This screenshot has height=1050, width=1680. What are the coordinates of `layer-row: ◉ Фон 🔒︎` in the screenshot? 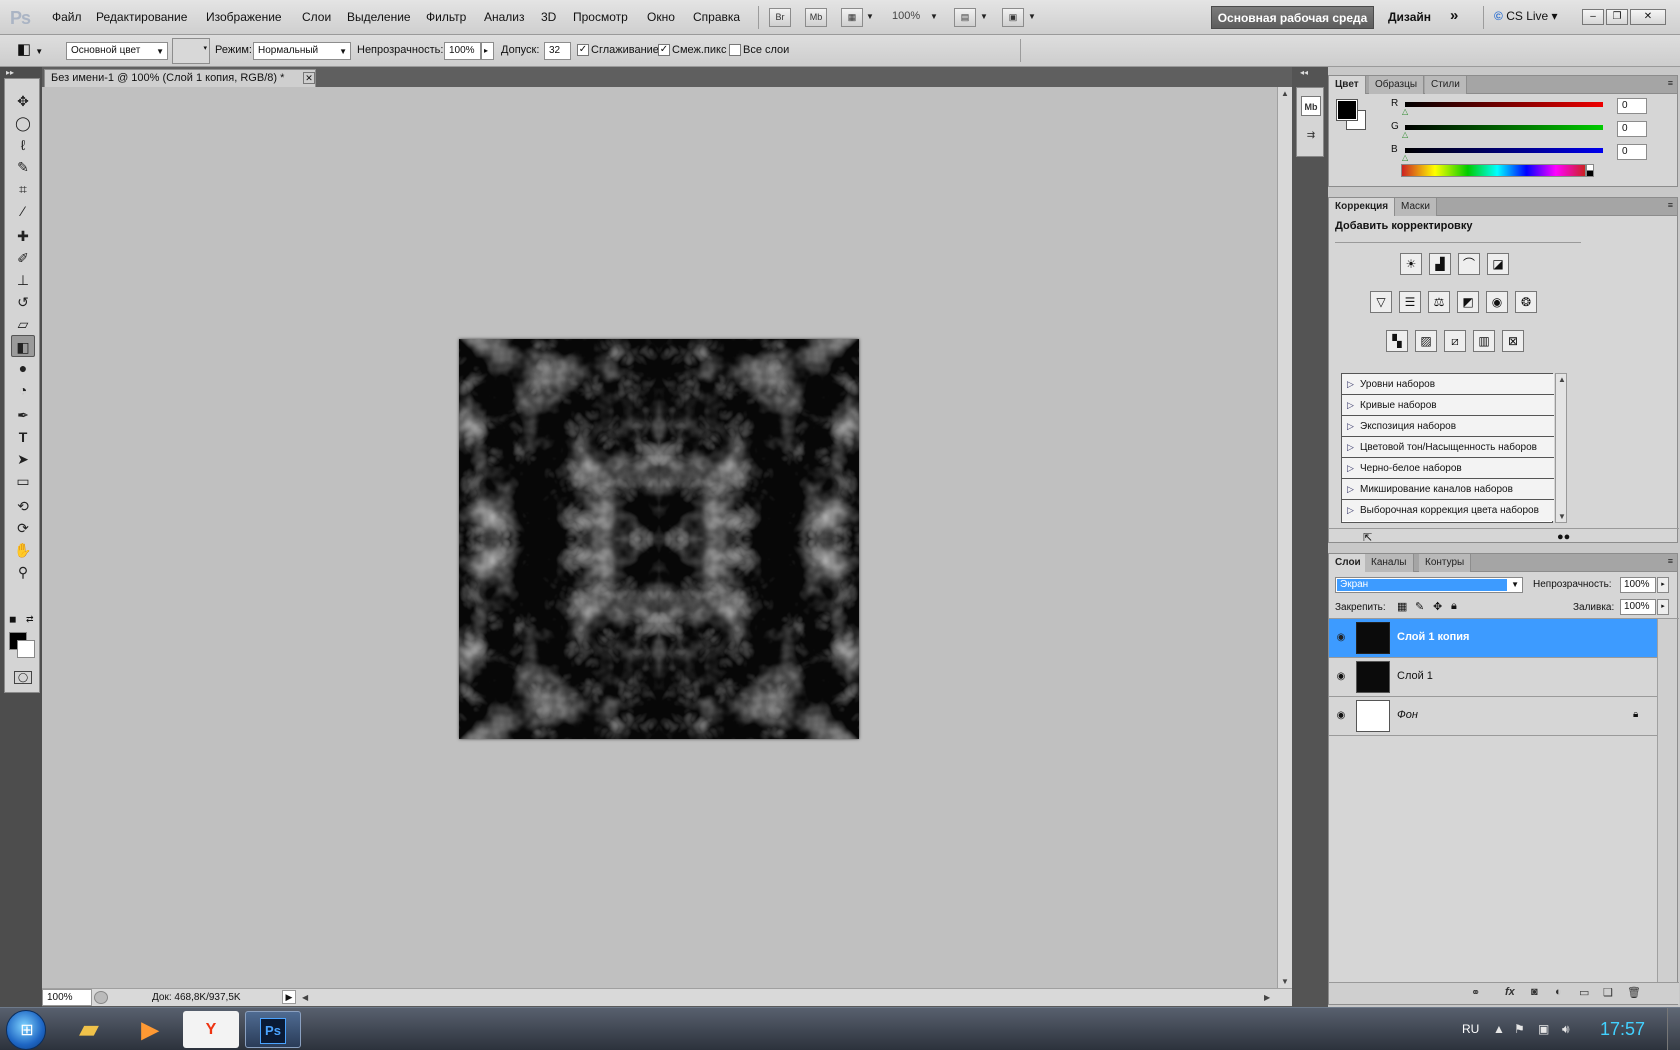 It's located at (1493, 716).